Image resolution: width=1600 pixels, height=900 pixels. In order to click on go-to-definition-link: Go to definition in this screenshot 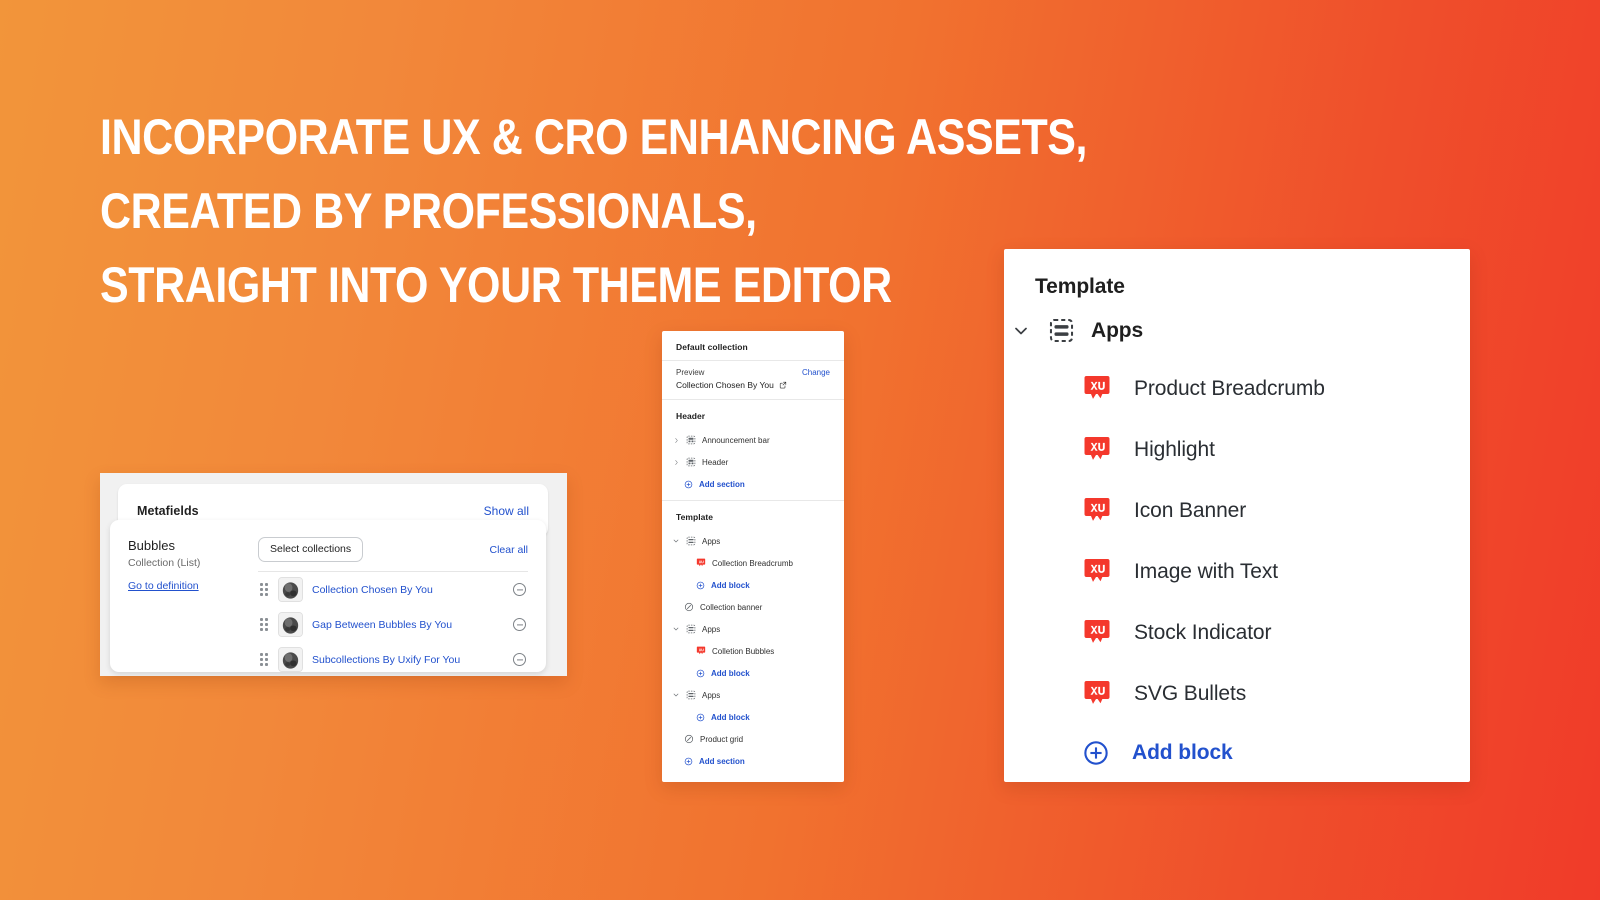, I will do `click(163, 586)`.